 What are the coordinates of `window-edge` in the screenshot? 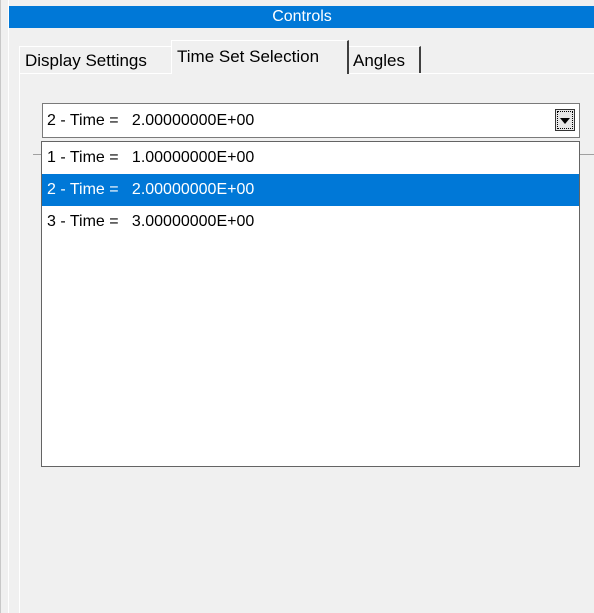 It's located at (5, 306).